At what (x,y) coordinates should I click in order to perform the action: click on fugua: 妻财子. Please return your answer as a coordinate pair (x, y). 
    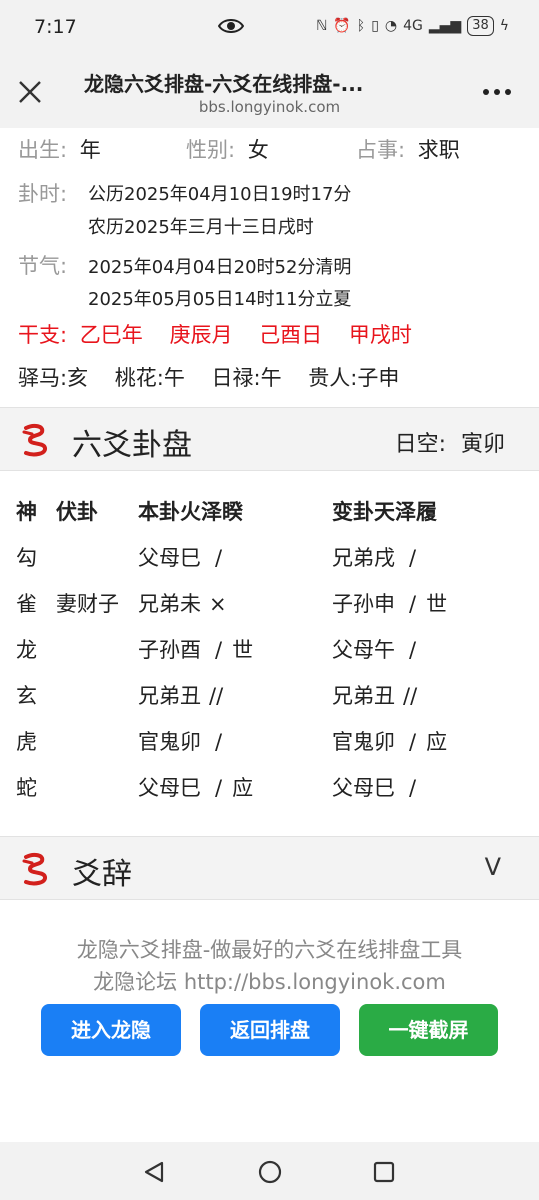
    Looking at the image, I should click on (87, 604).